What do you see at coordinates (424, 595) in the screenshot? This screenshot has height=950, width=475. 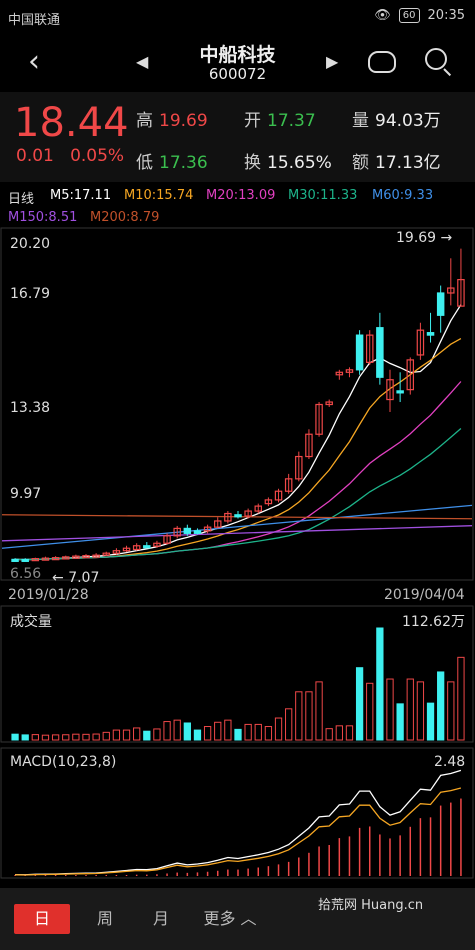 I see `end-date: 2019/04/04` at bounding box center [424, 595].